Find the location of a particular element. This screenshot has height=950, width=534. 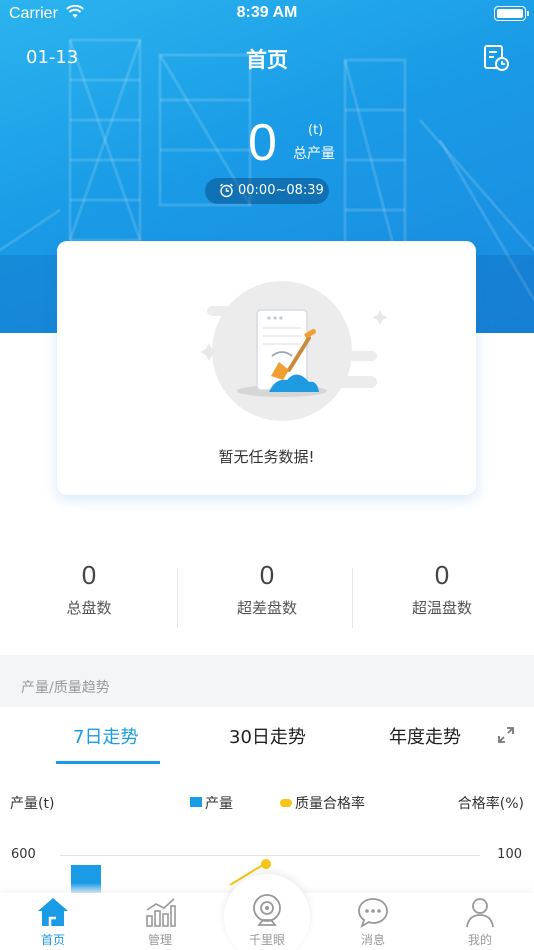

tab-label: 千里眼 is located at coordinates (266, 940).